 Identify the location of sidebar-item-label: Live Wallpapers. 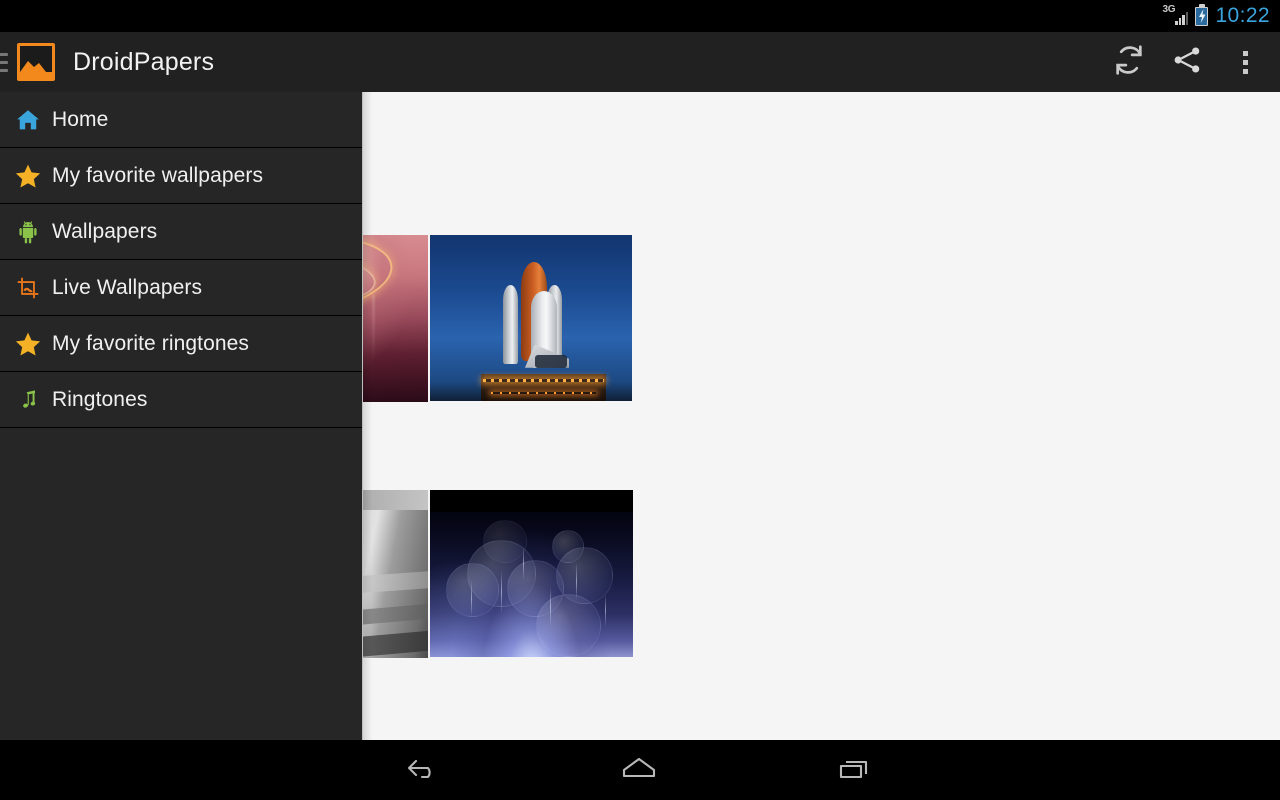
(127, 287).